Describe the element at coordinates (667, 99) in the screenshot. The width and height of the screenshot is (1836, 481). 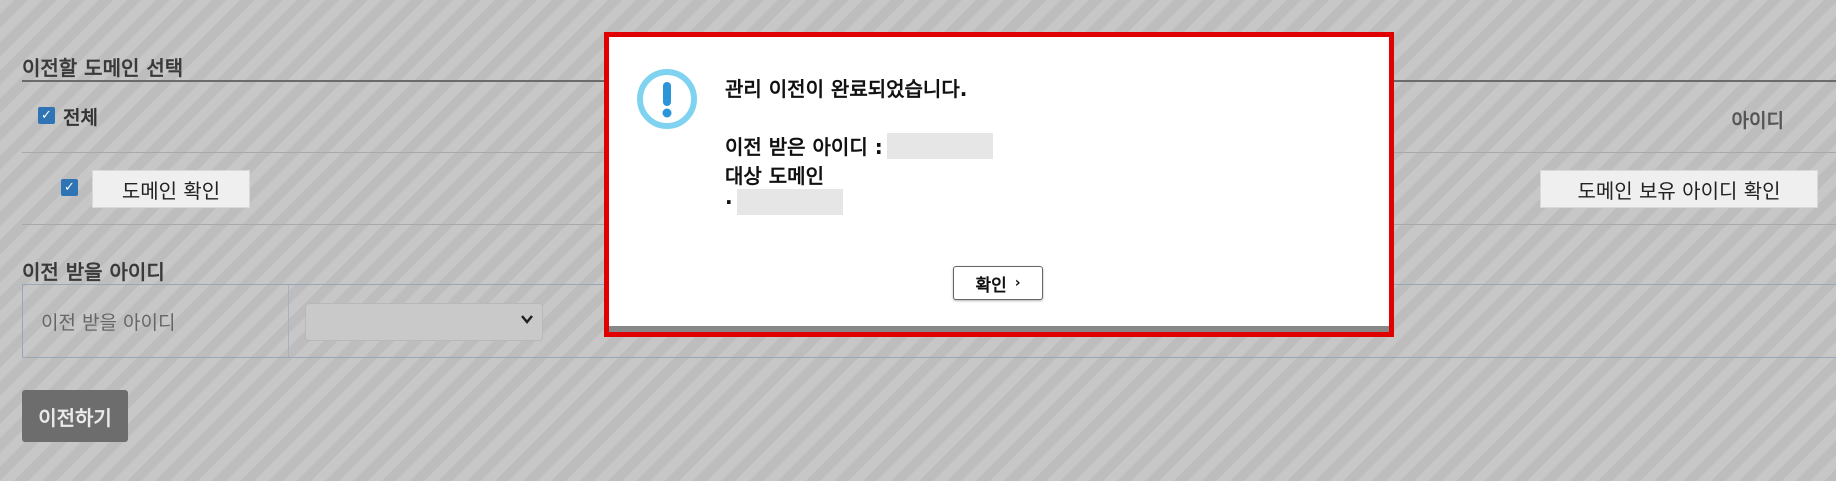
I see `exclamation-circle-icon` at that location.